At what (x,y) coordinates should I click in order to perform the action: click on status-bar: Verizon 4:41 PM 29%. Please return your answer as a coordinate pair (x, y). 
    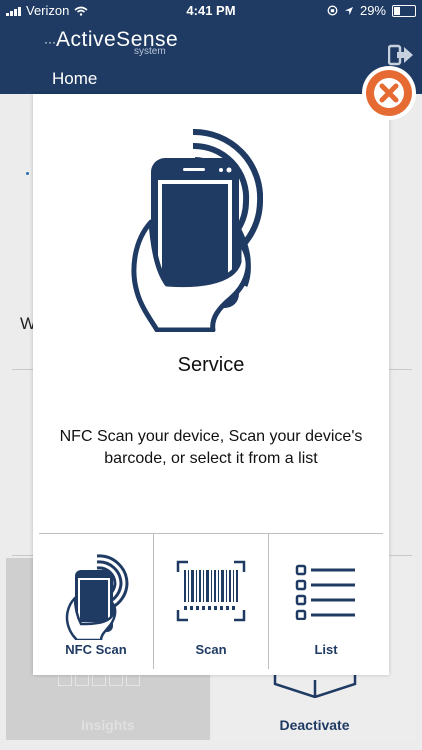
    Looking at the image, I should click on (211, 10).